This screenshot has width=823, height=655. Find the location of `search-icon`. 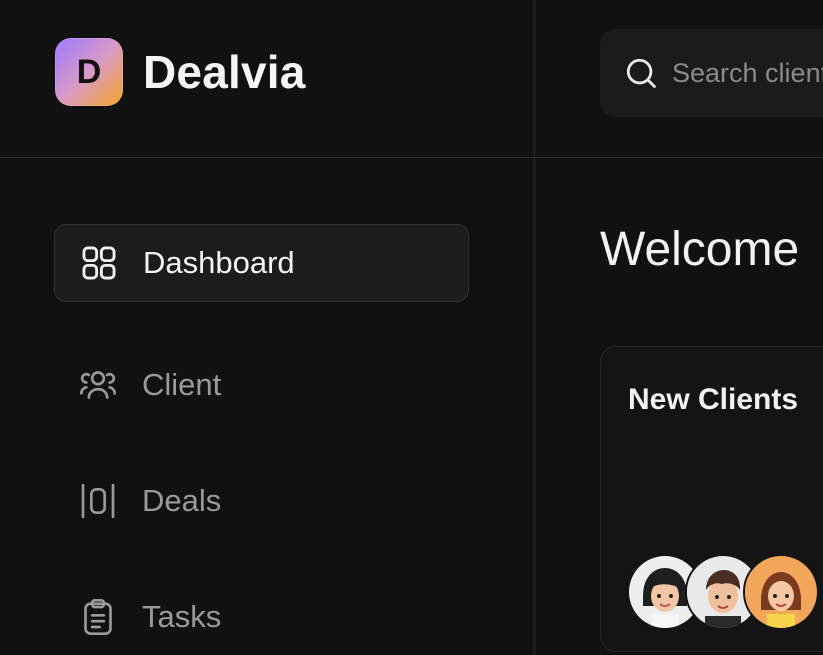

search-icon is located at coordinates (641, 73).